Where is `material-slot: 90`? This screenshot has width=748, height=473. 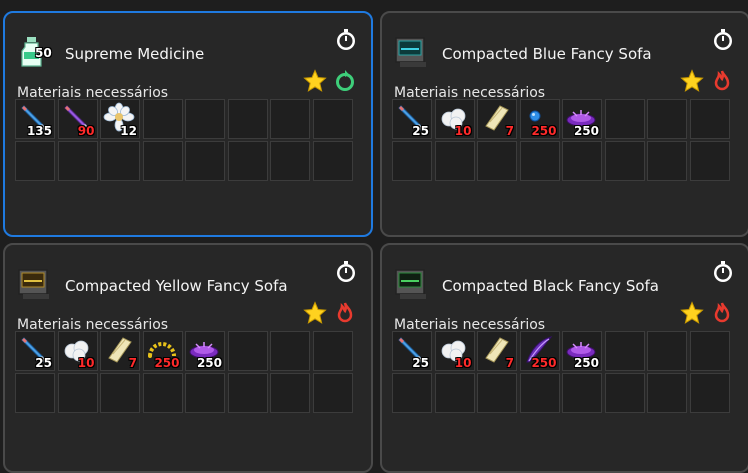
material-slot: 90 is located at coordinates (77, 119).